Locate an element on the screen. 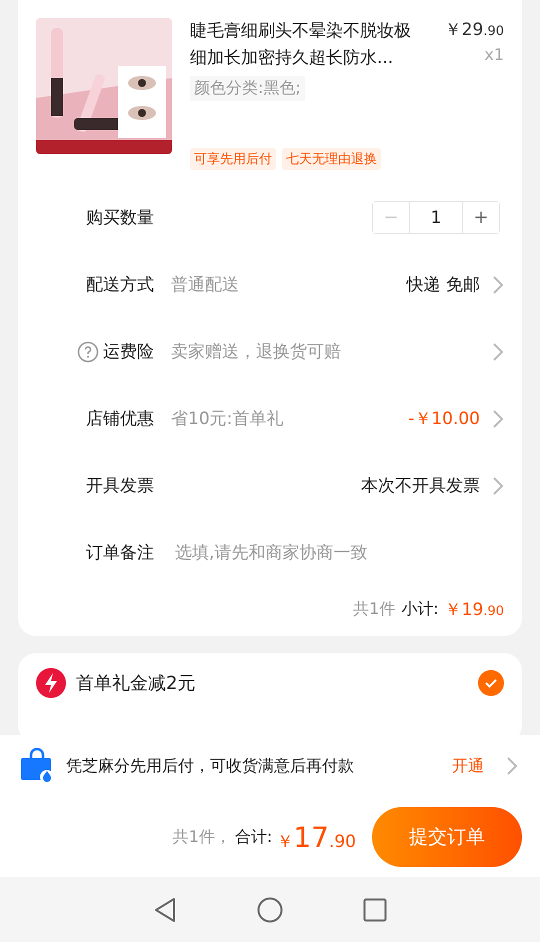 This screenshot has height=942, width=540. product-price: ￥29.90 is located at coordinates (474, 30).